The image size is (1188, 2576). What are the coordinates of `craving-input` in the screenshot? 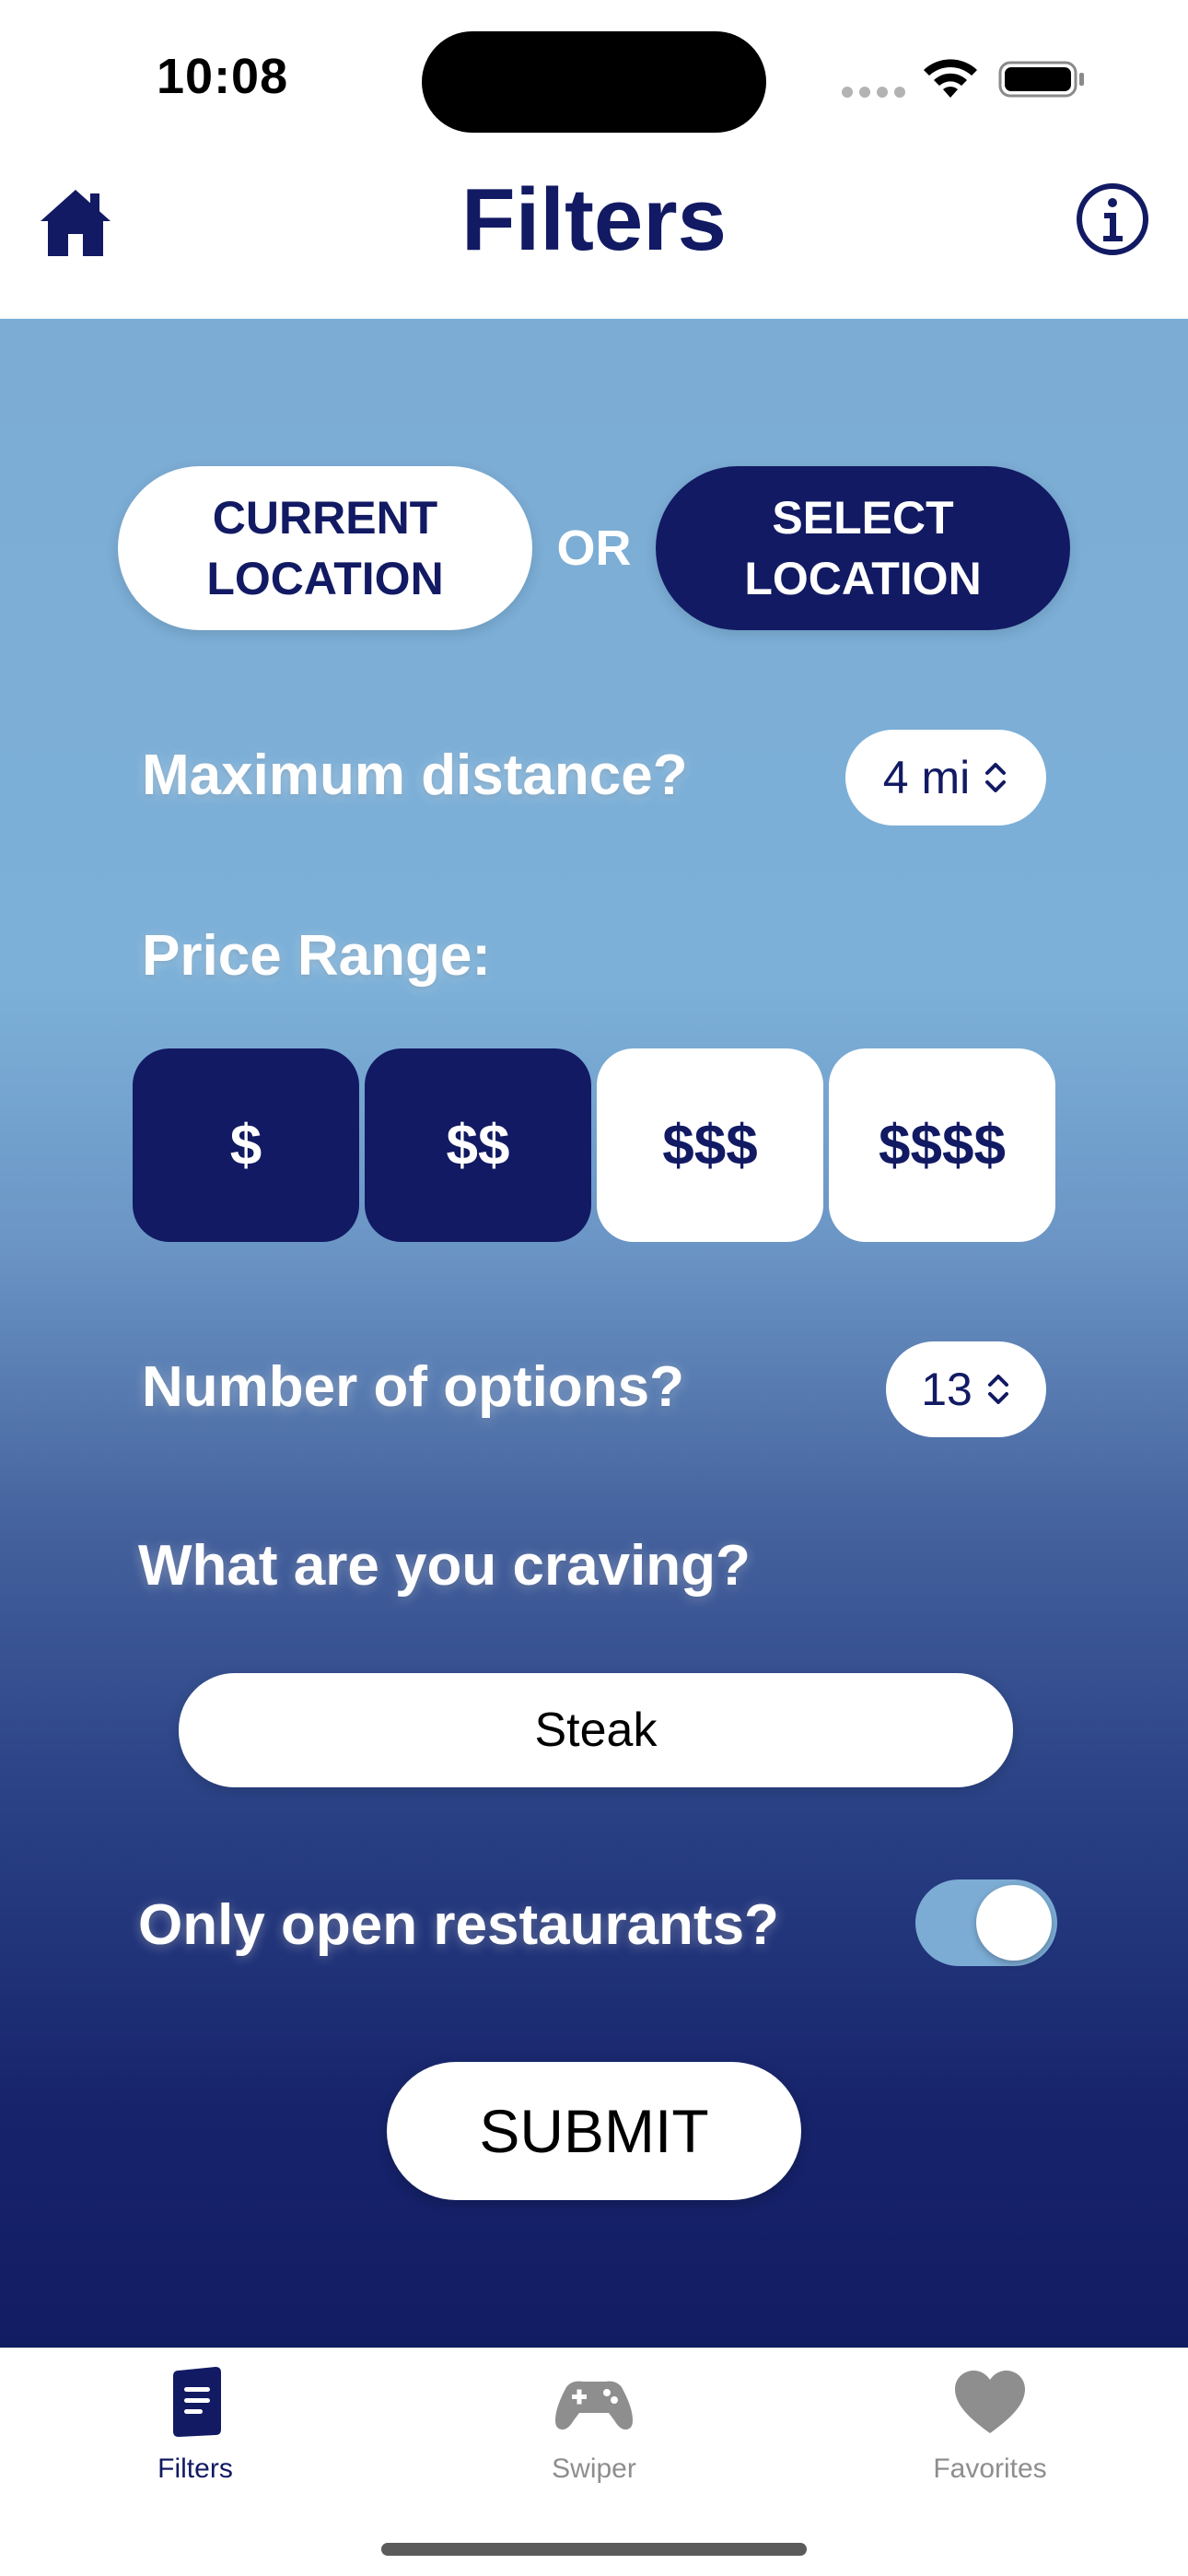 It's located at (596, 1730).